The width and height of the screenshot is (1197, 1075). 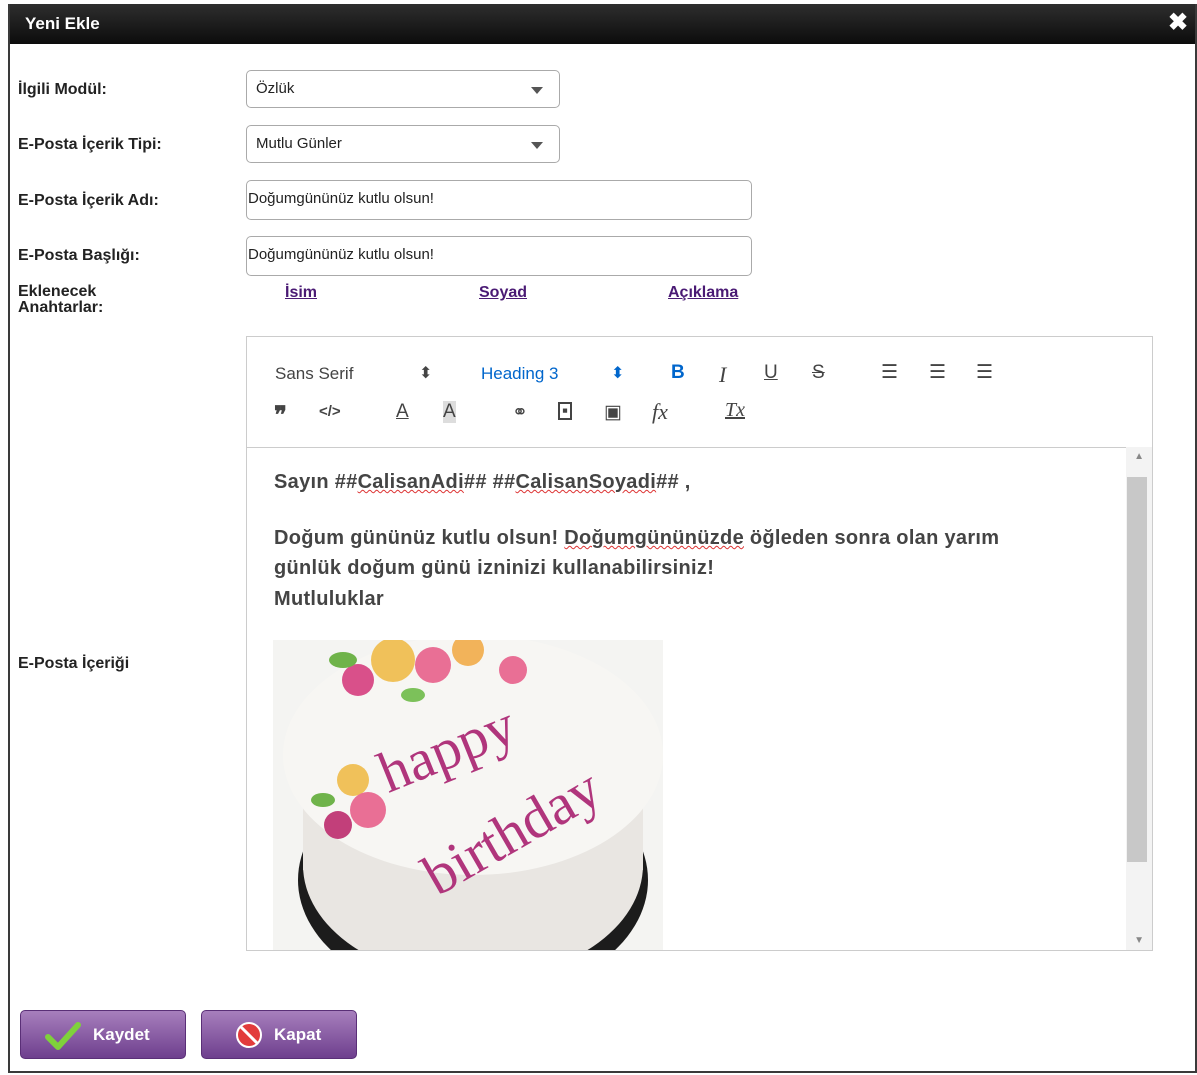 What do you see at coordinates (79, 255) in the screenshot?
I see `subject-label: E-Posta Başlığı:` at bounding box center [79, 255].